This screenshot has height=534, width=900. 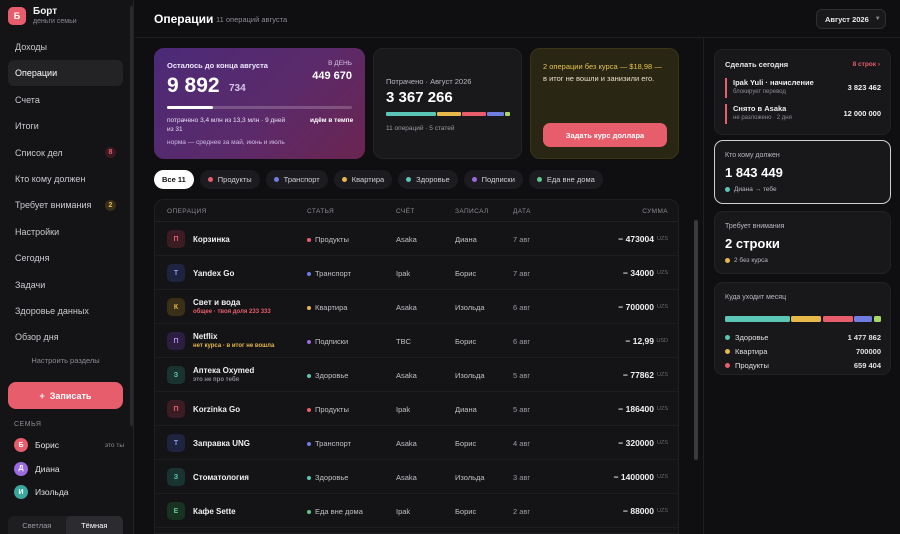 I want to click on sidebar-item: Список дел 8, so click(x=65, y=153).